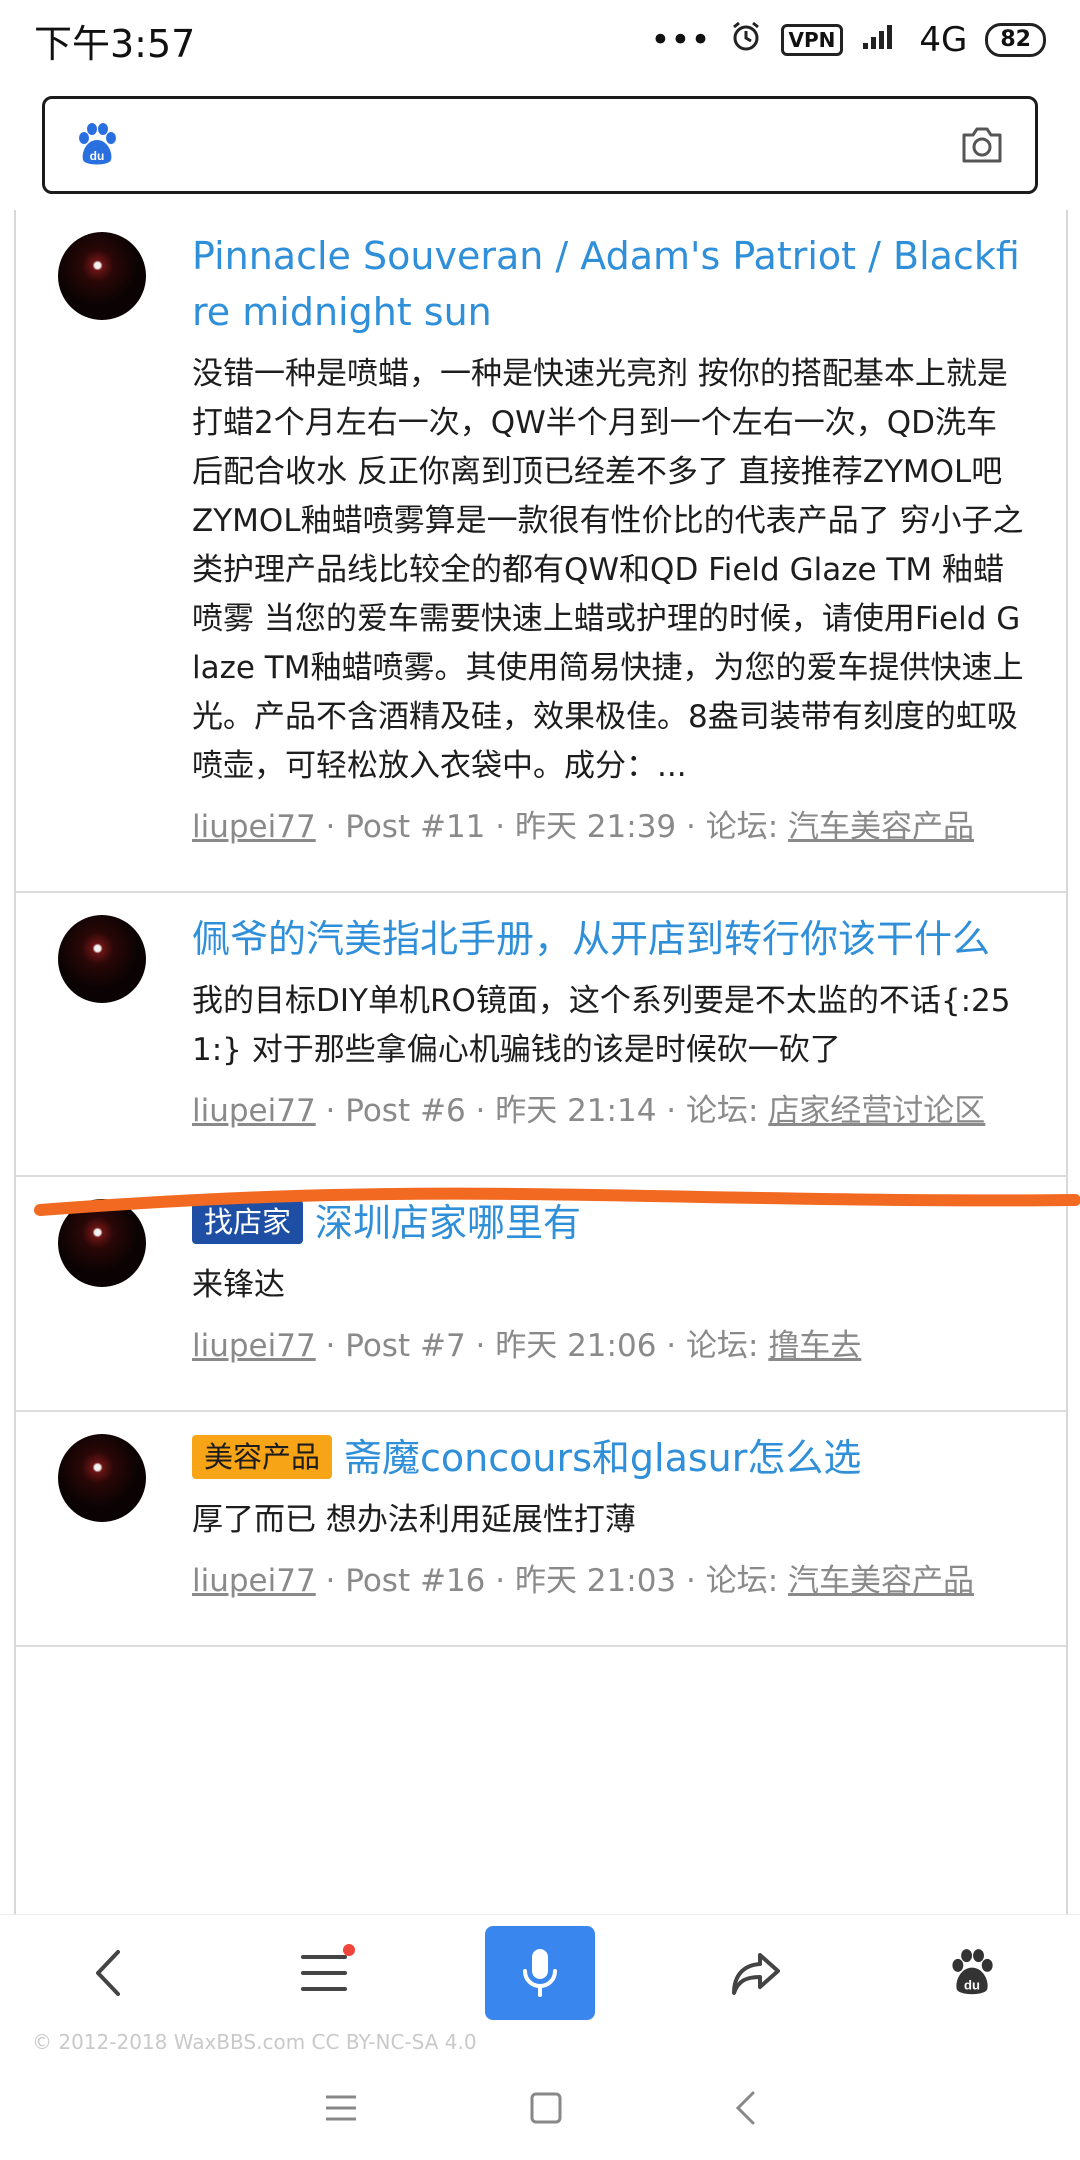 The height and width of the screenshot is (2160, 1080). I want to click on share-arrow-icon, so click(756, 1973).